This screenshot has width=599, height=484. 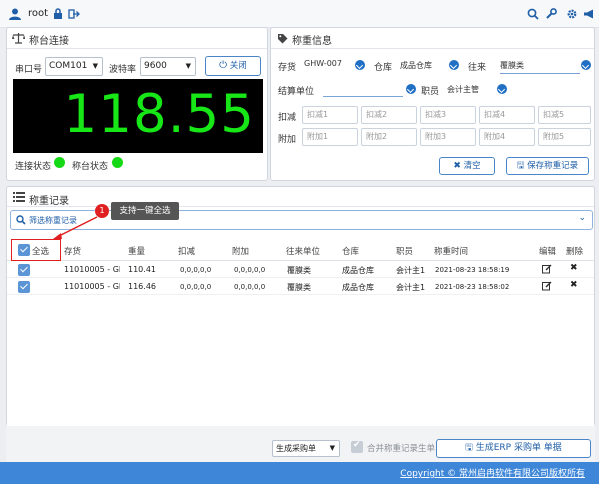 What do you see at coordinates (405, 252) in the screenshot?
I see `col-staff: 职员` at bounding box center [405, 252].